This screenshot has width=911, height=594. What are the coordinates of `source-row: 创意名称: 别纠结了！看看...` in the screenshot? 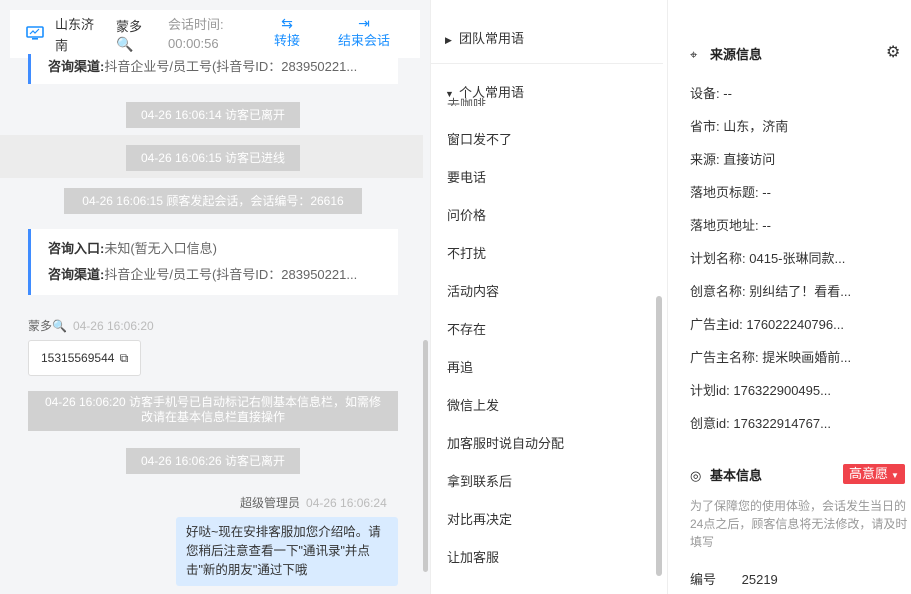 It's located at (770, 290).